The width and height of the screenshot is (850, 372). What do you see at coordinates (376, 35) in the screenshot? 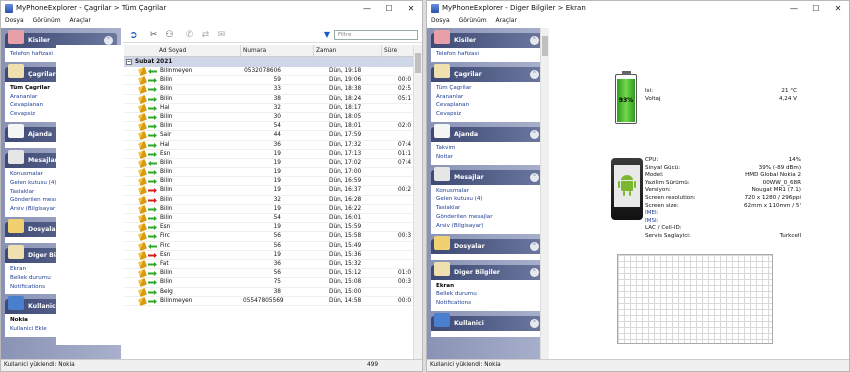
I see `filter-input: Filtre` at bounding box center [376, 35].